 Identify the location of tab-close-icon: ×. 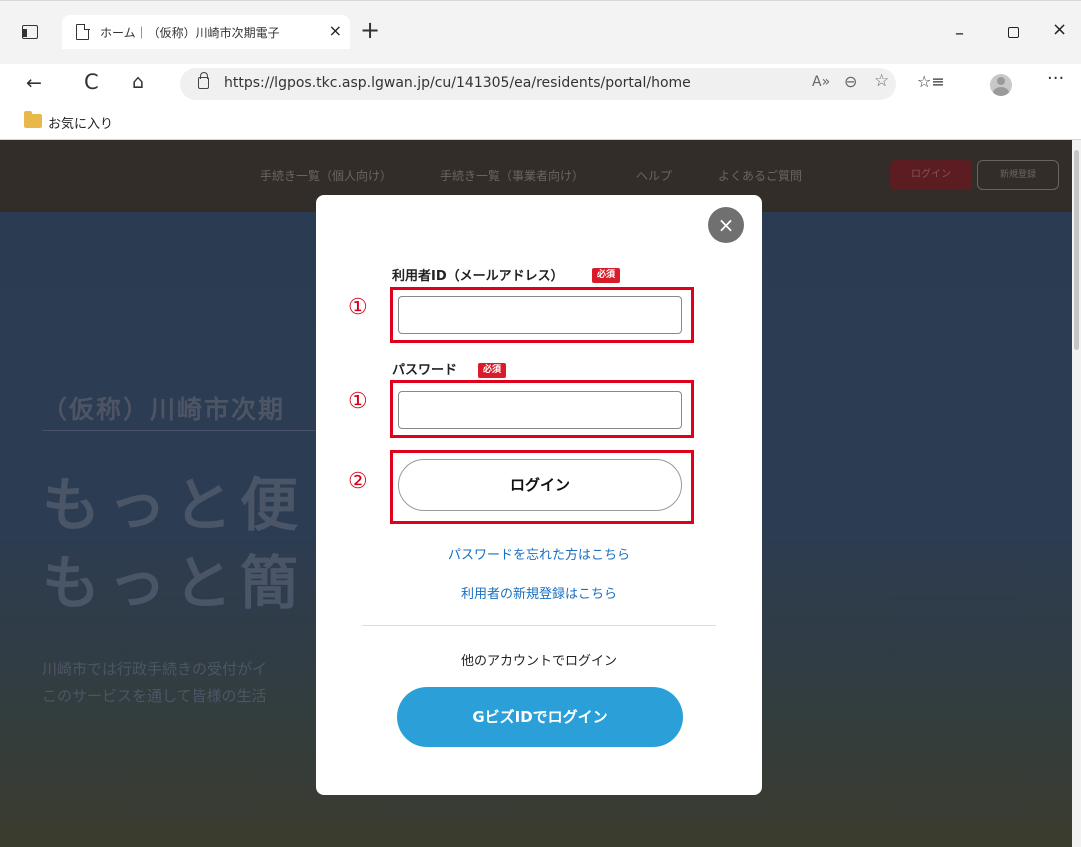
(335, 30).